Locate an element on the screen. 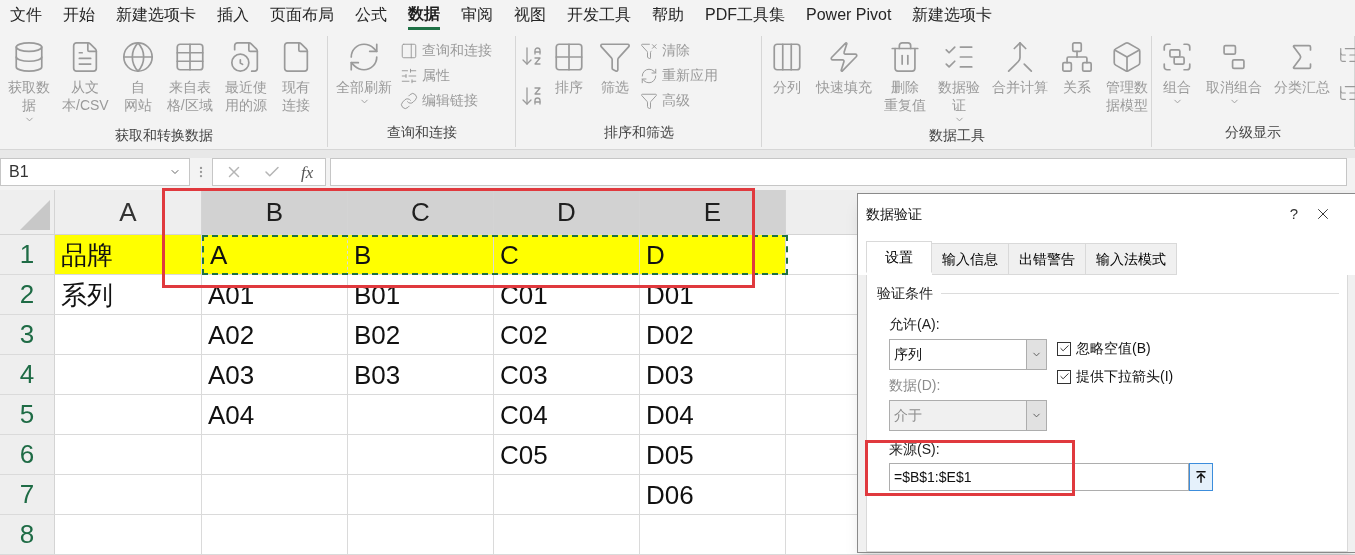  cell-text: B02 is located at coordinates (377, 335).